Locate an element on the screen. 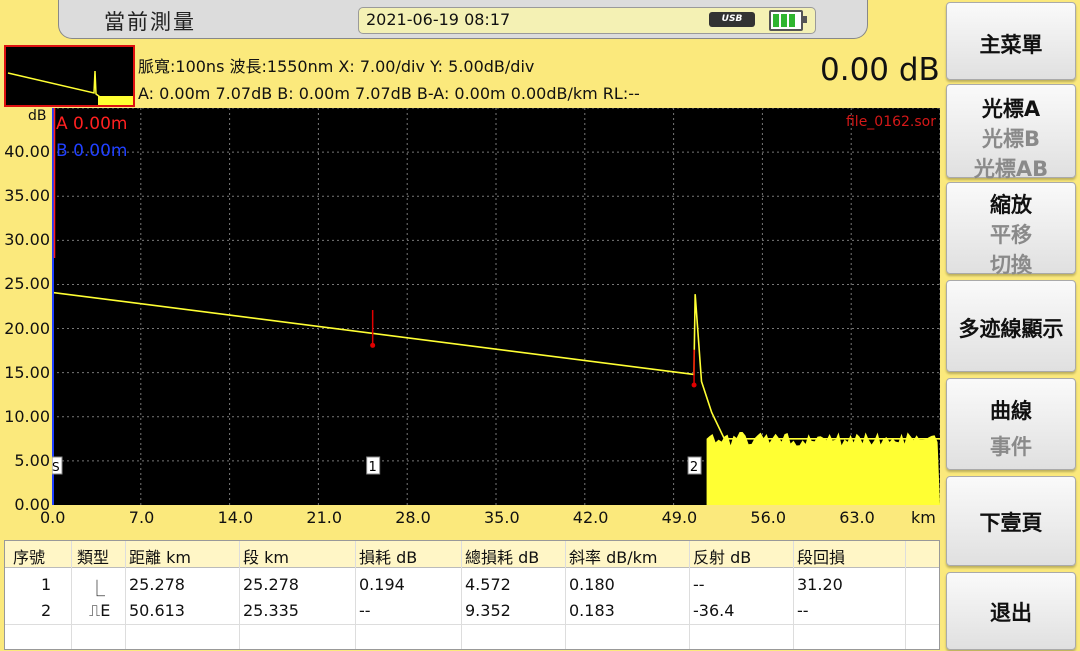  x-tick-label: 28.0 is located at coordinates (413, 517).